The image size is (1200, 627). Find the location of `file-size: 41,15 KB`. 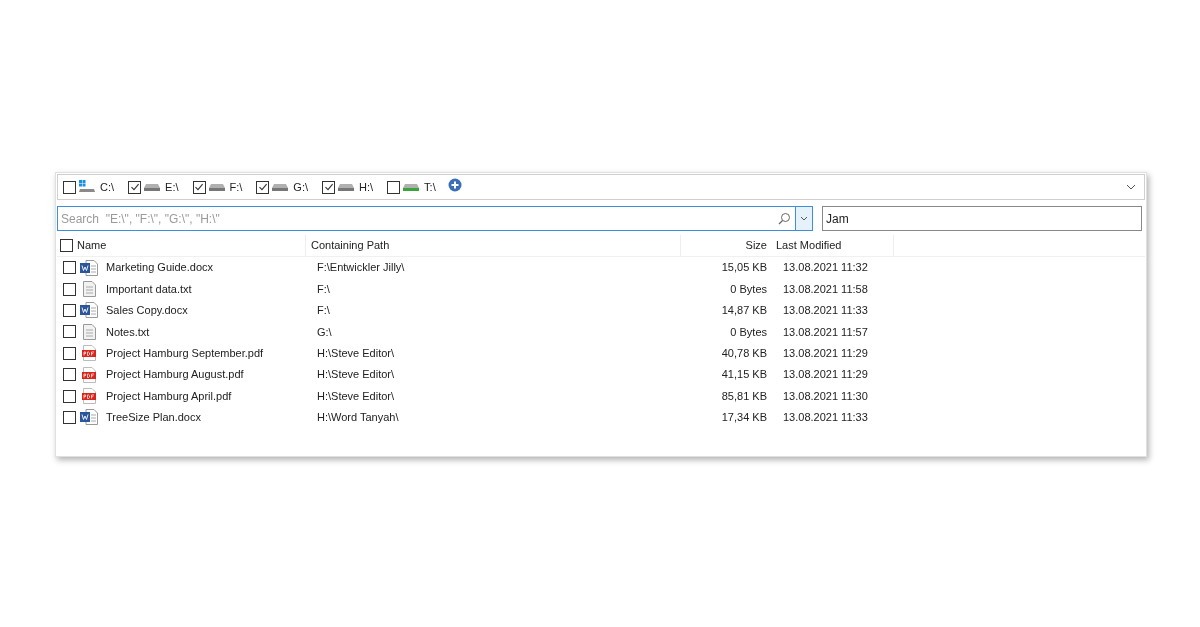

file-size: 41,15 KB is located at coordinates (744, 375).